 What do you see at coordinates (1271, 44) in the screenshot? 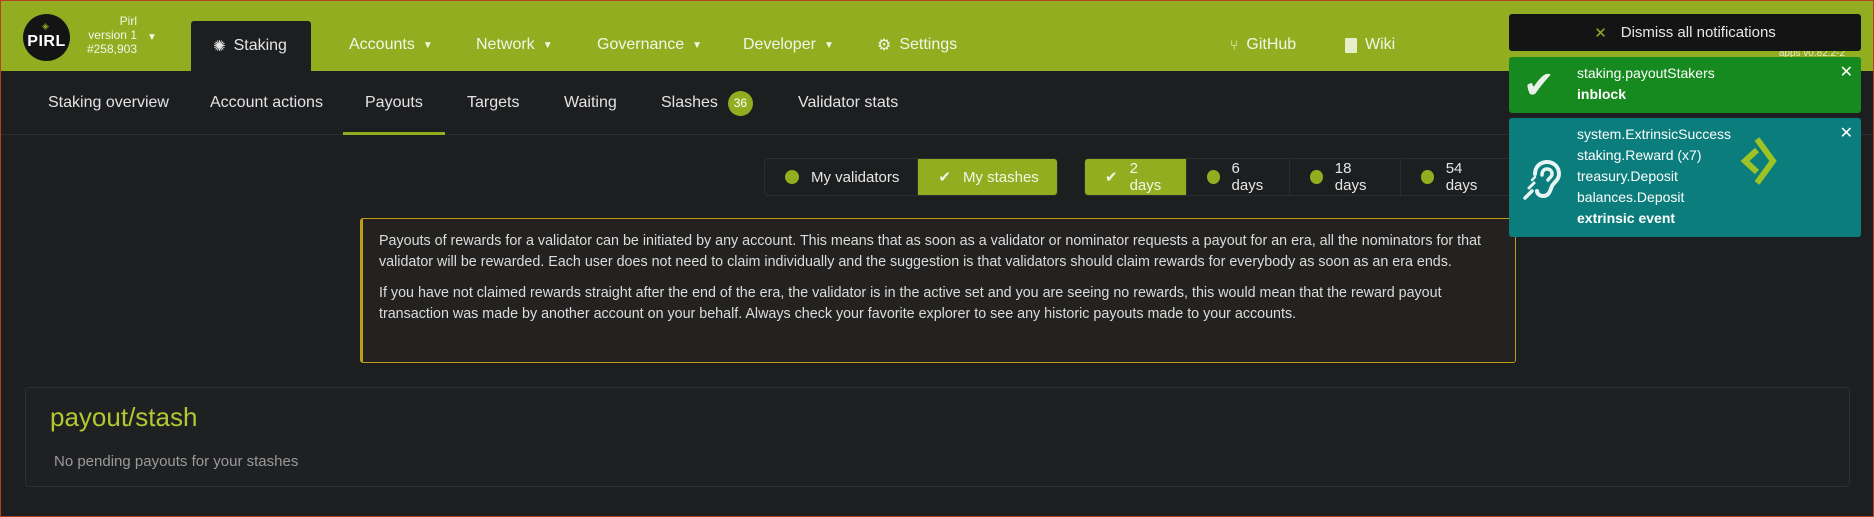
I see `nav-github-label: GitHub` at bounding box center [1271, 44].